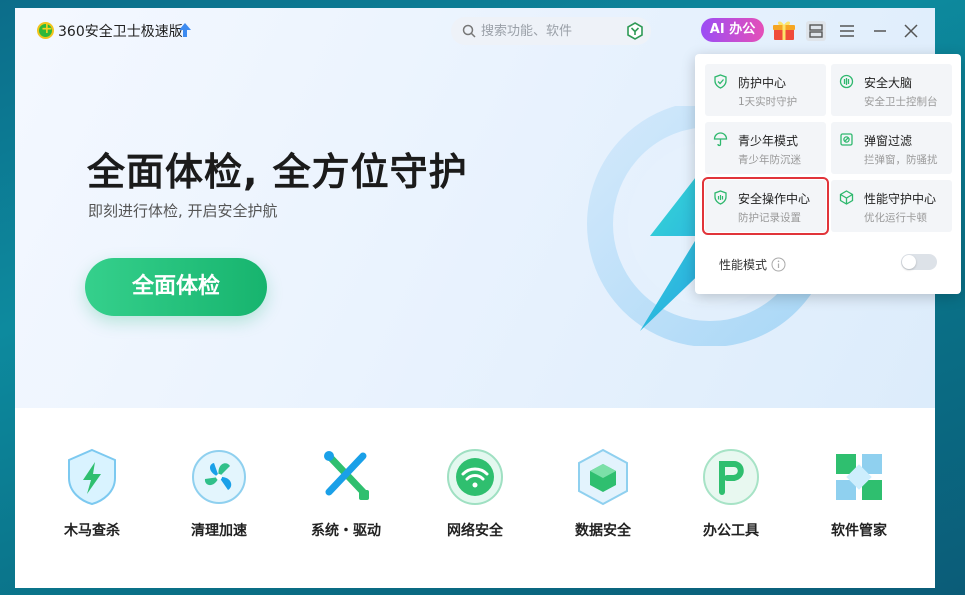 The image size is (965, 595). Describe the element at coordinates (901, 102) in the screenshot. I see `card-subtitle: 安全卫士控制台` at that location.